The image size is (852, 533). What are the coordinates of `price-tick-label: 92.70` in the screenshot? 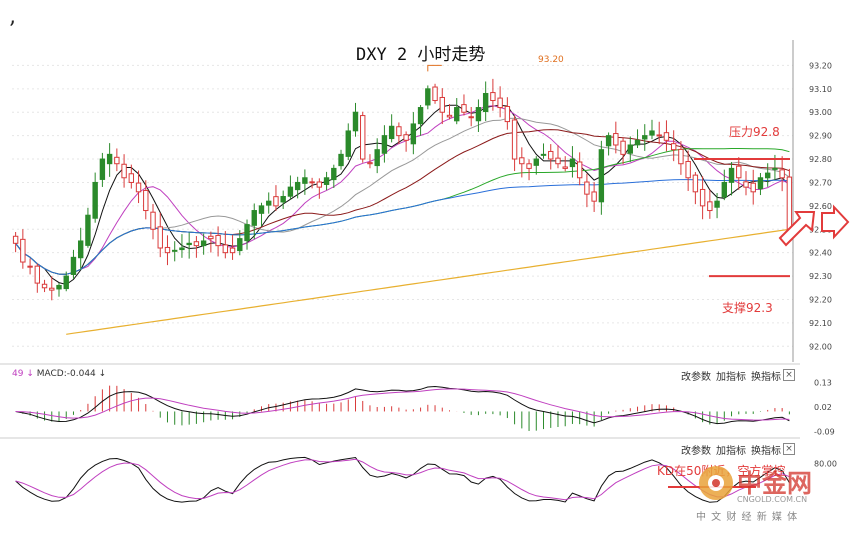 It's located at (820, 182).